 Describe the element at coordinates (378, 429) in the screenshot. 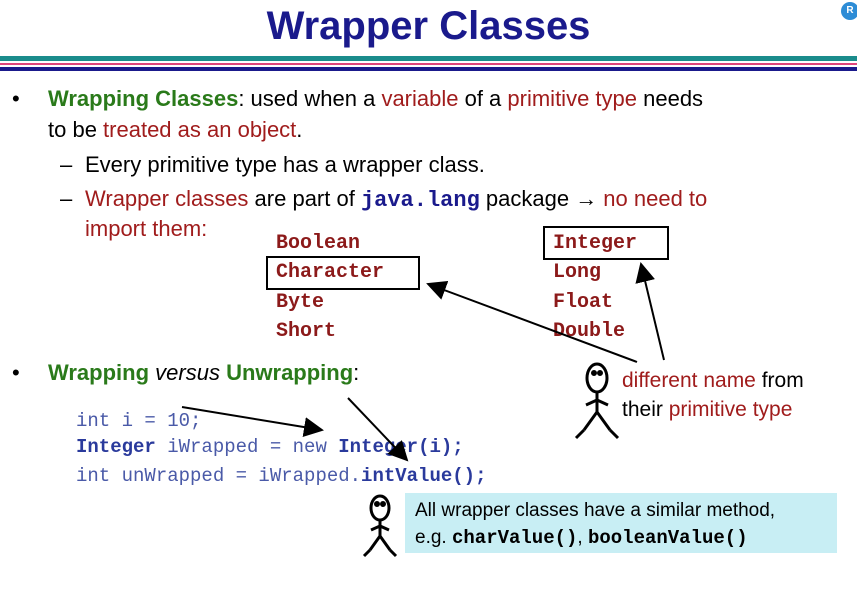

I see `arrow-to-intvalue` at that location.